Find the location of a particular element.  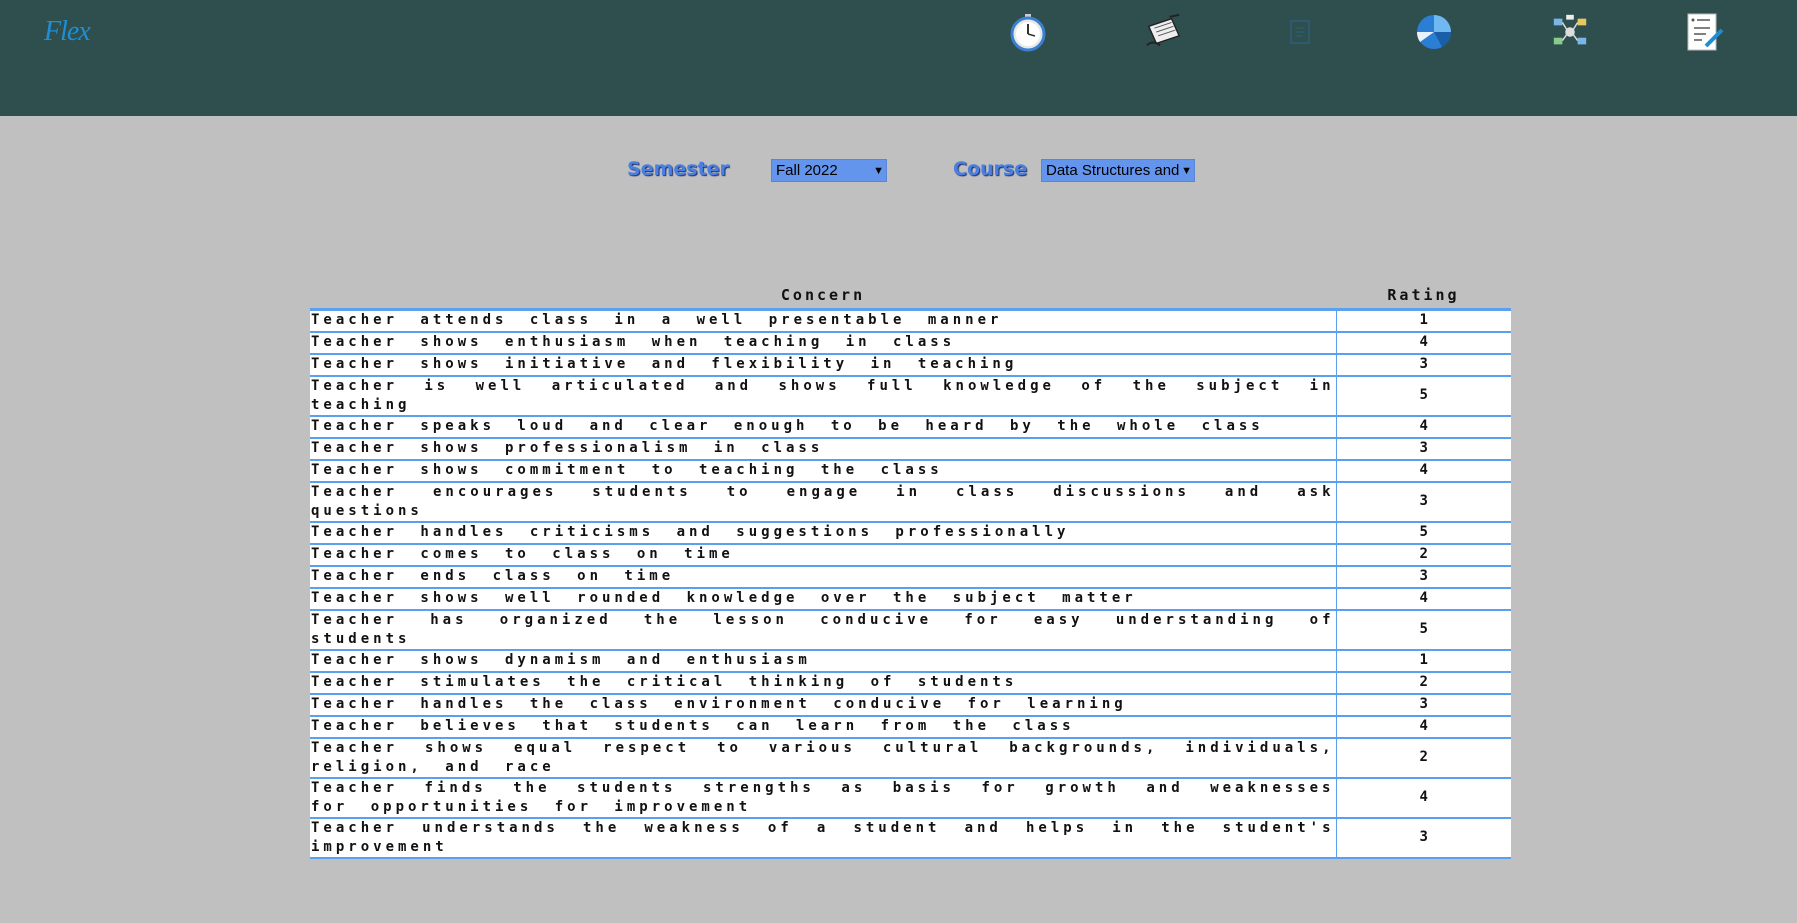

flex-logo: Flex is located at coordinates (69, 38).